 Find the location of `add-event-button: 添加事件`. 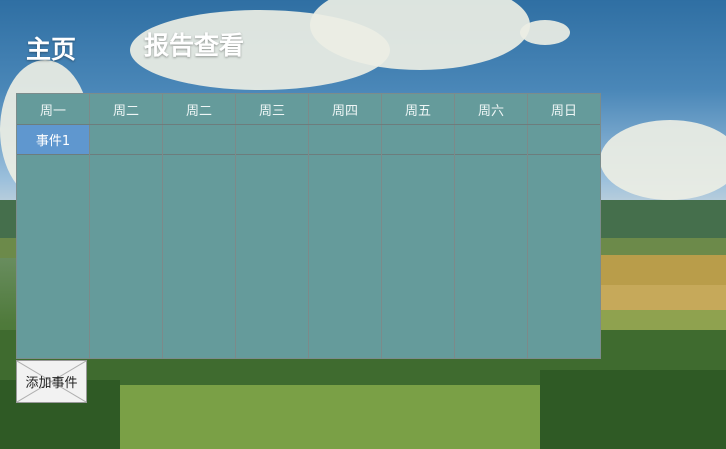

add-event-button: 添加事件 is located at coordinates (51, 381).